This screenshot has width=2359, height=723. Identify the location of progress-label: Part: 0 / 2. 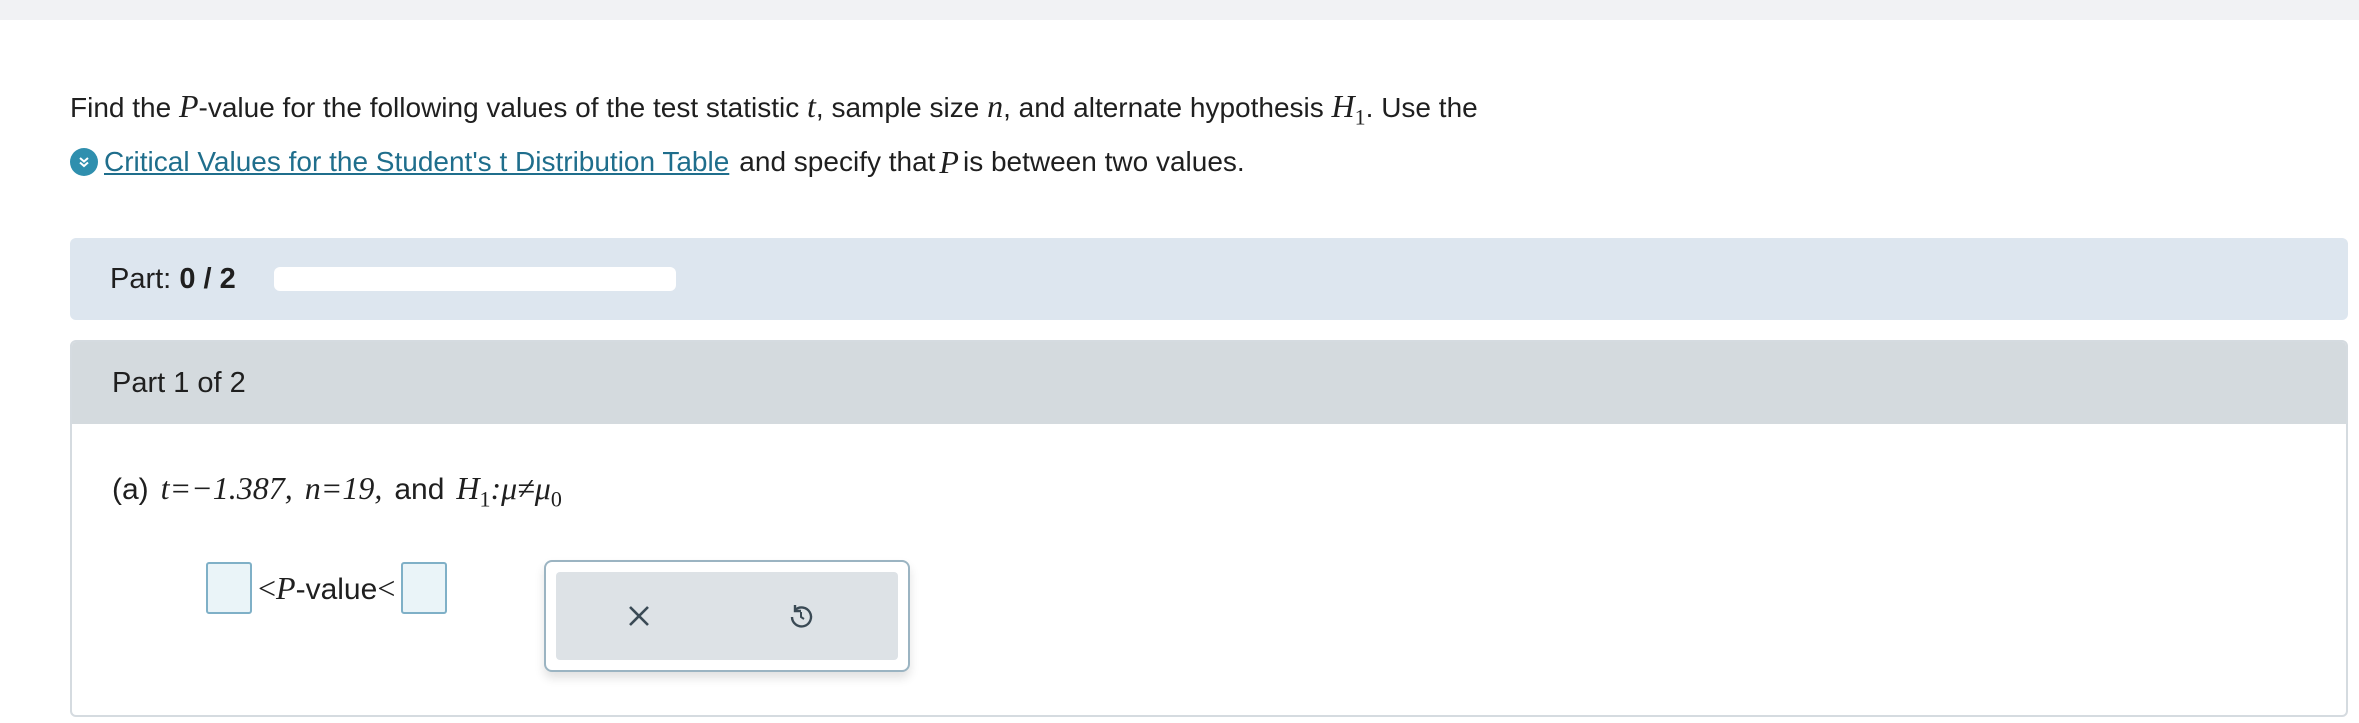
(173, 279).